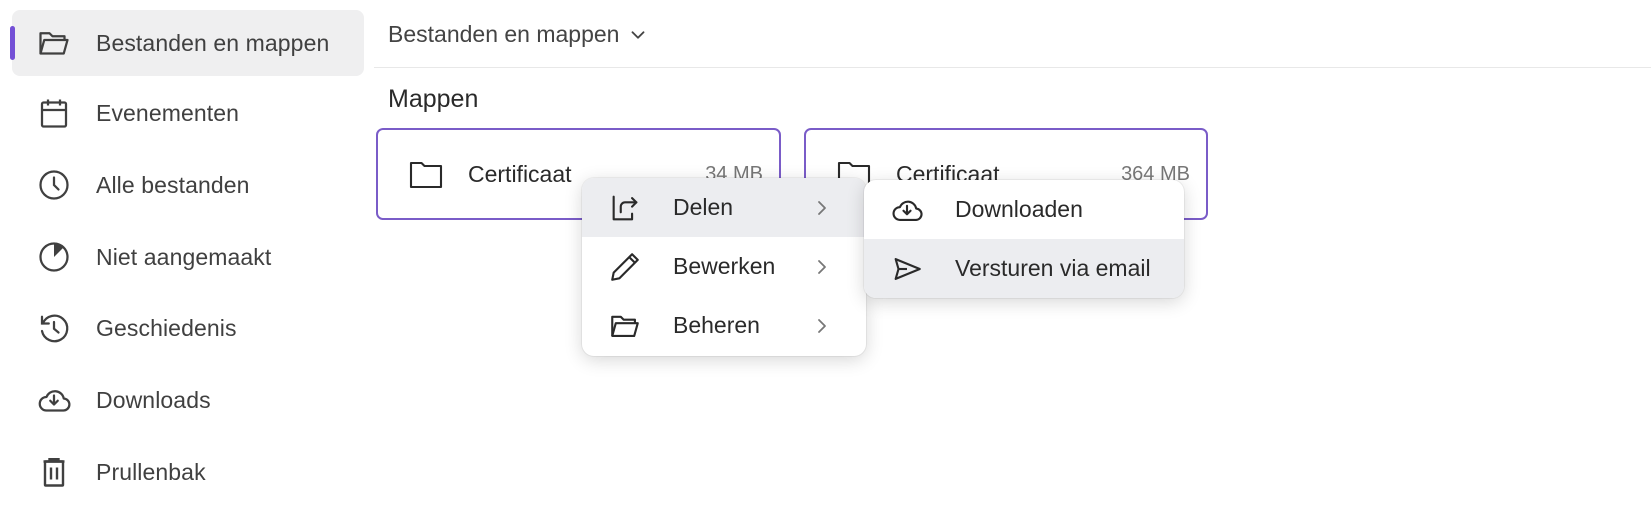  I want to click on menu-item-delen: Delen, so click(724, 207).